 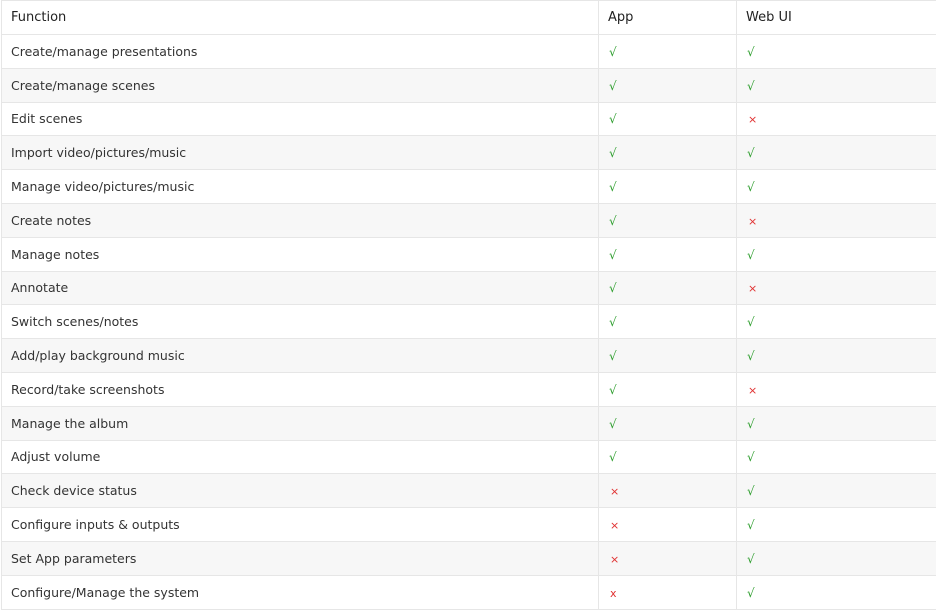 What do you see at coordinates (300, 457) in the screenshot?
I see `function-cell: Adjust volume` at bounding box center [300, 457].